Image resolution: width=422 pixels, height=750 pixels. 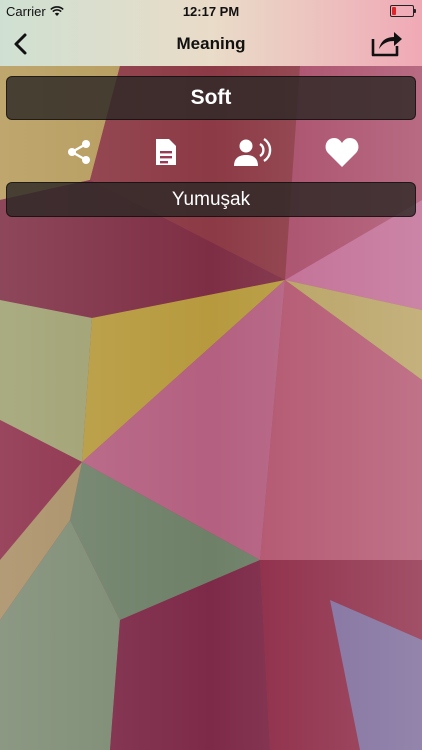 What do you see at coordinates (211, 152) in the screenshot?
I see `action-bar` at bounding box center [211, 152].